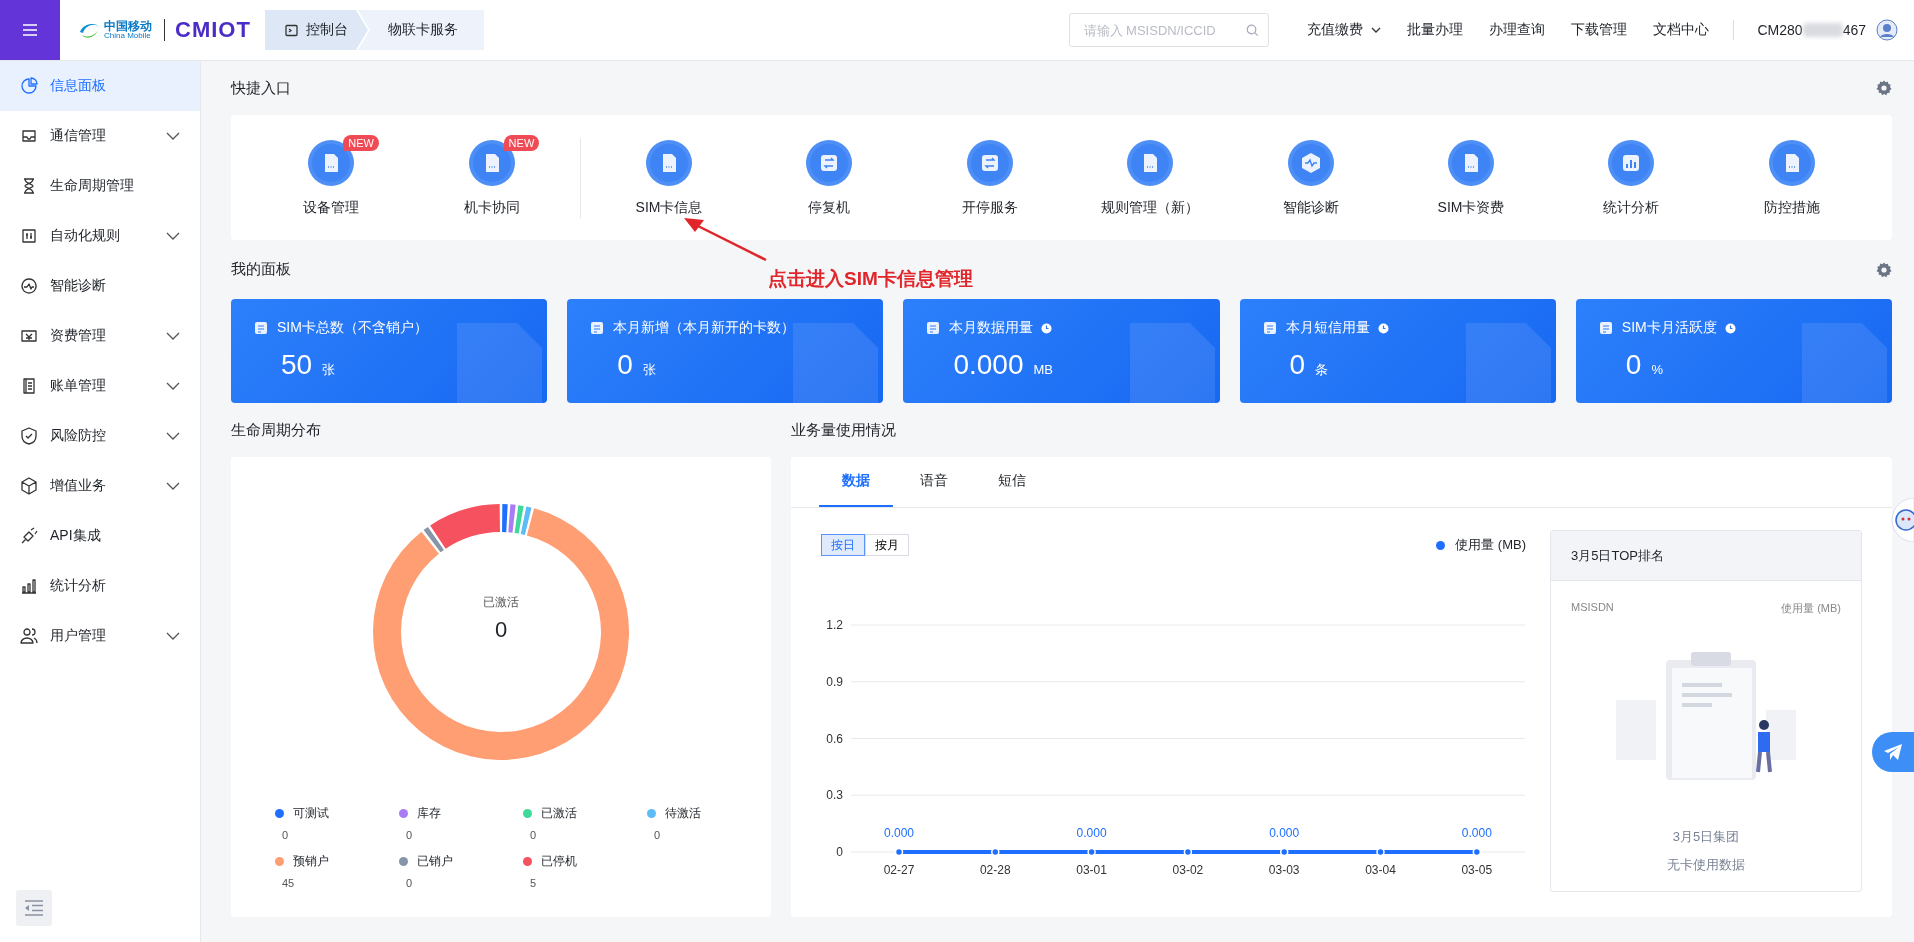 The width and height of the screenshot is (1914, 942). What do you see at coordinates (29, 336) in the screenshot?
I see `wallet-icon` at bounding box center [29, 336].